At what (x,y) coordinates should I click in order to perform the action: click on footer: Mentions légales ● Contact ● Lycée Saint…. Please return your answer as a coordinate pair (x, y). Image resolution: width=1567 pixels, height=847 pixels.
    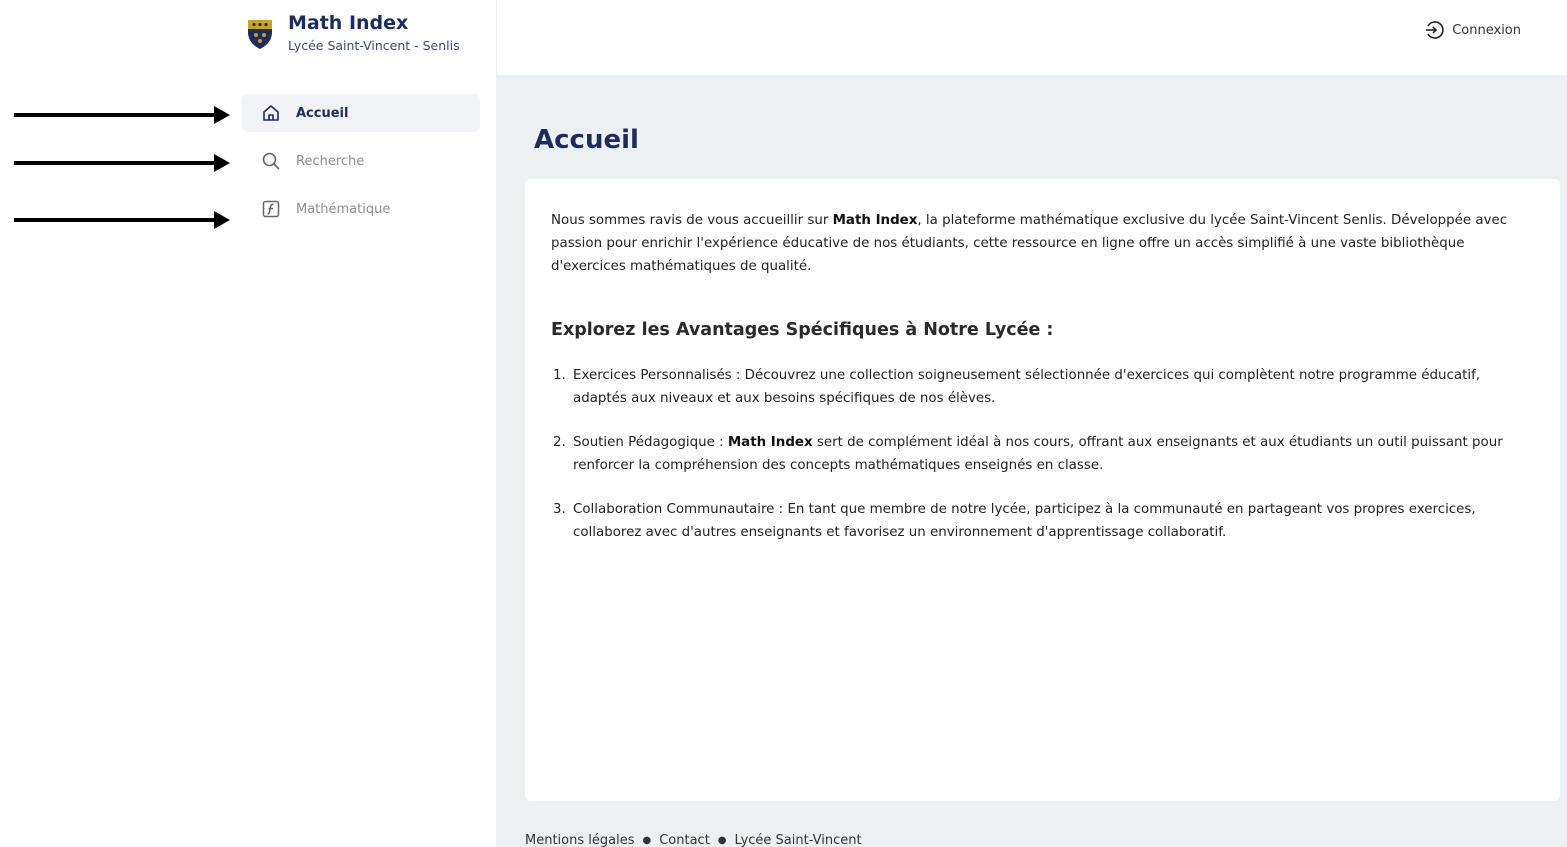
    Looking at the image, I should click on (693, 840).